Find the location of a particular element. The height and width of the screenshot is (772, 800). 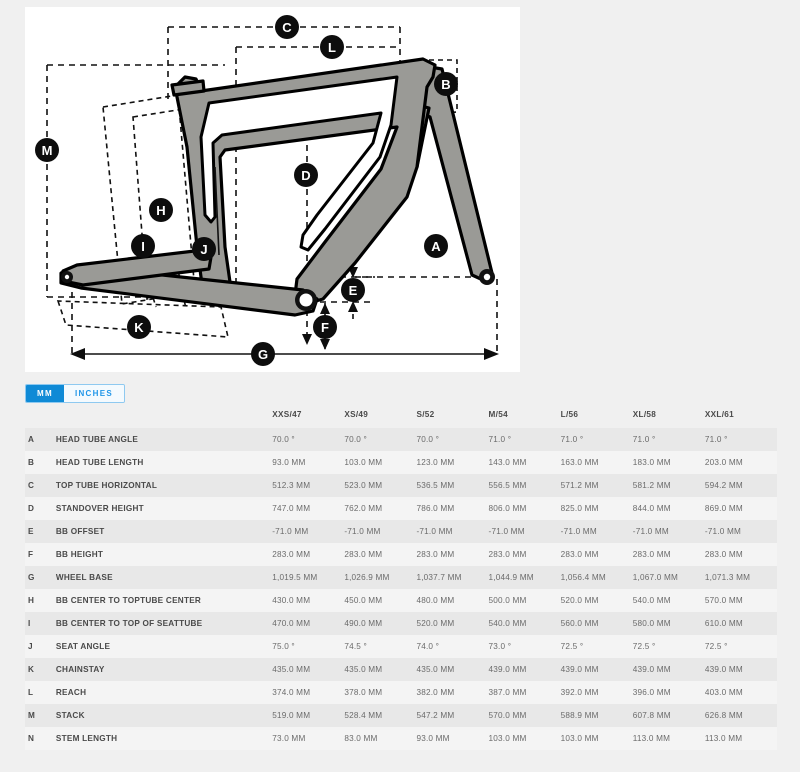

cell-j-7: 72.5 ° is located at coordinates (716, 646).